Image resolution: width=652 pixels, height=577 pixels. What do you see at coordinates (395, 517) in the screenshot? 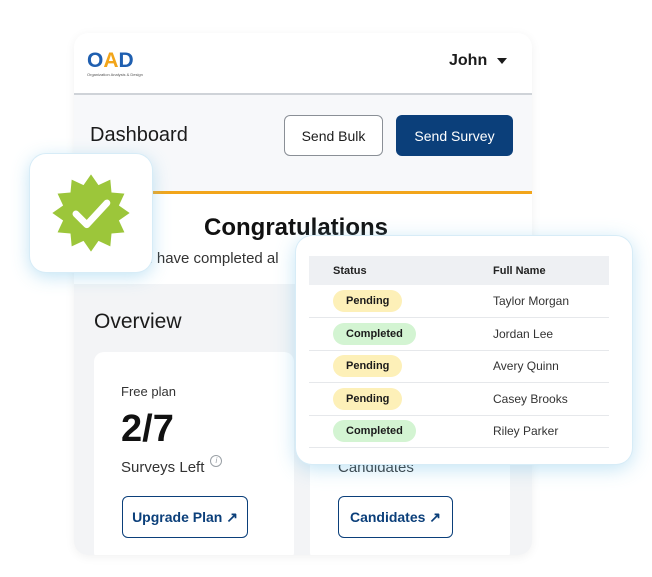
I see `candidates-button: Candidates ↗` at bounding box center [395, 517].